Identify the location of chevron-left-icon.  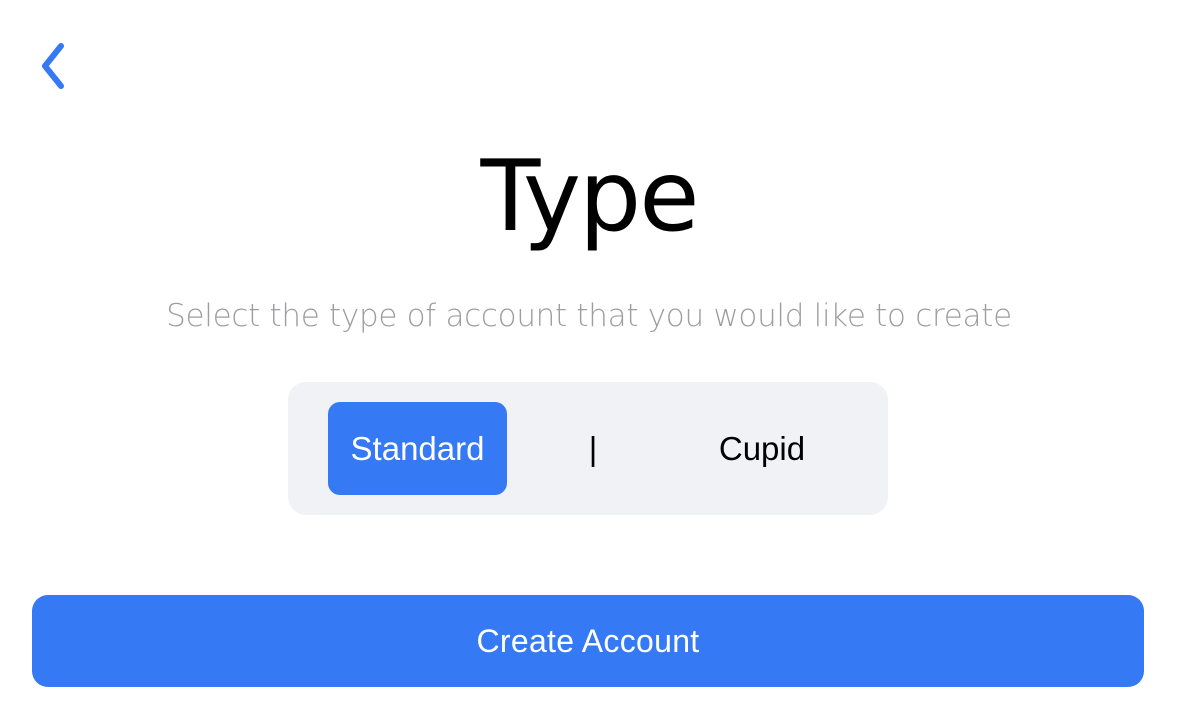
(52, 66).